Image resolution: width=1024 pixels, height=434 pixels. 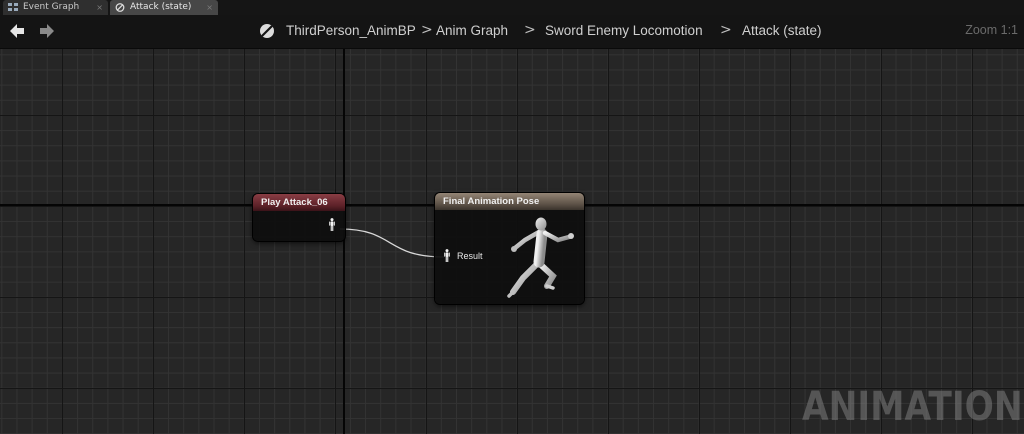 What do you see at coordinates (470, 256) in the screenshot?
I see `result-pin-label: Result` at bounding box center [470, 256].